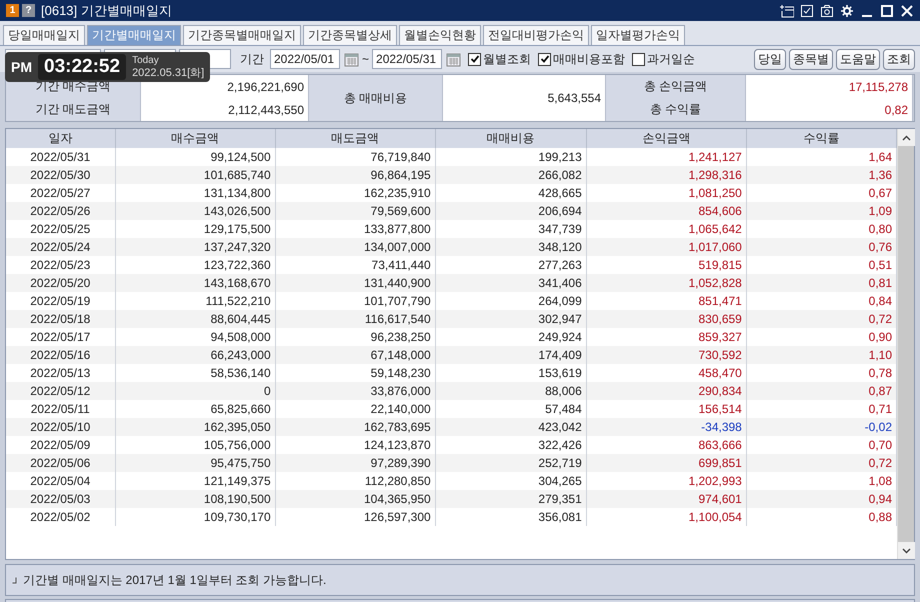 This screenshot has width=920, height=602. What do you see at coordinates (195, 355) in the screenshot?
I see `table-cell: 66,243,000` at bounding box center [195, 355].